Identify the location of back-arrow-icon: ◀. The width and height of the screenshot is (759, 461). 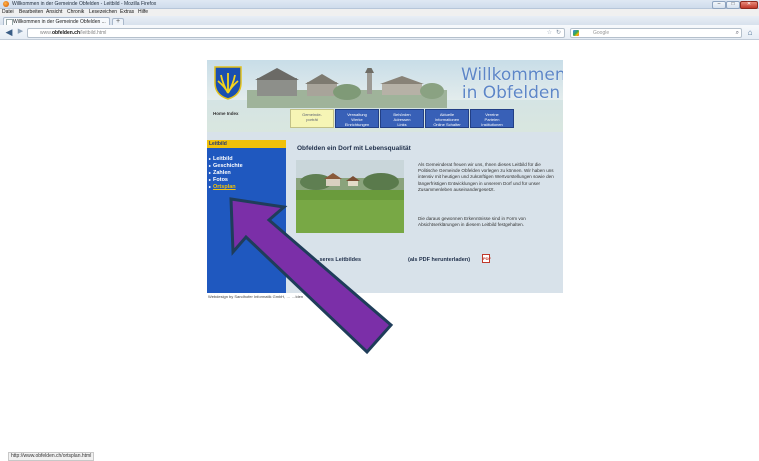
(9, 32).